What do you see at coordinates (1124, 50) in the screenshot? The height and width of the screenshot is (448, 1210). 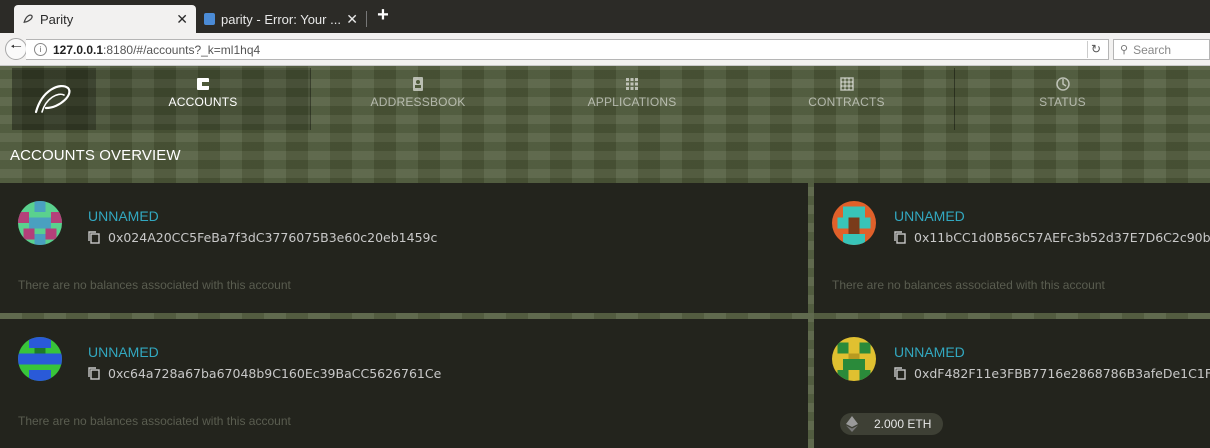 I see `search-icon: ⚲` at bounding box center [1124, 50].